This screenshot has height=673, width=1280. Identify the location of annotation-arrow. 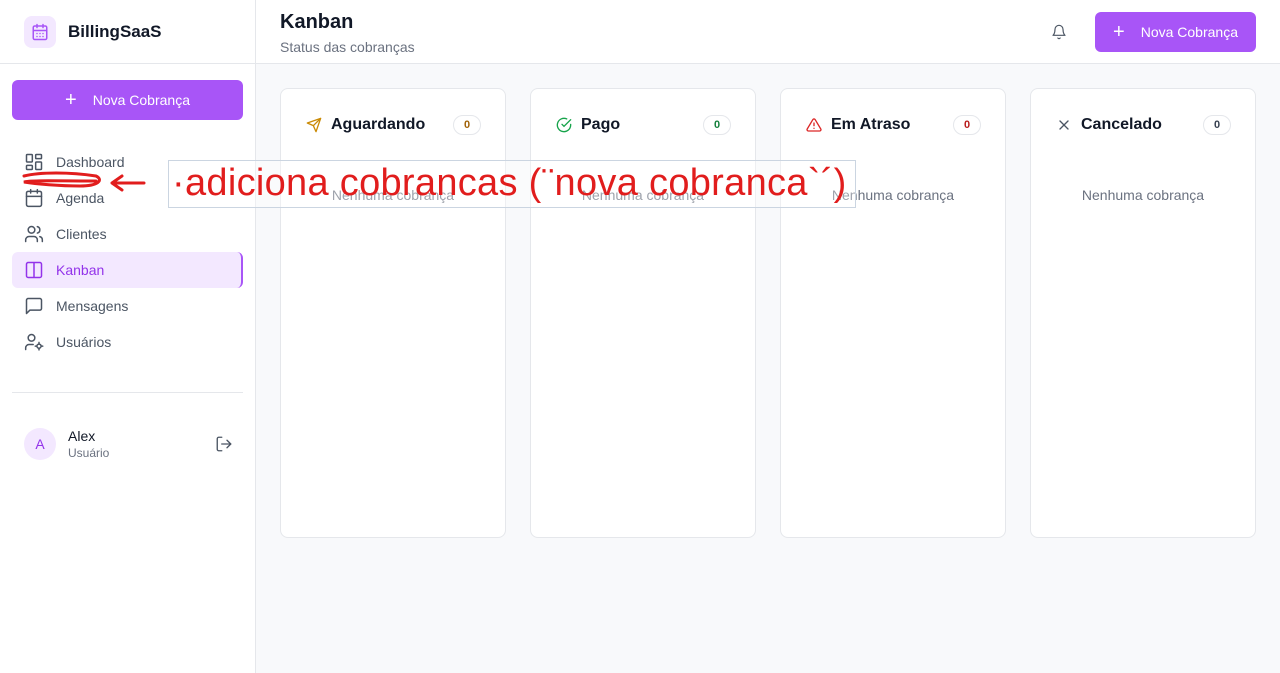
(128, 183).